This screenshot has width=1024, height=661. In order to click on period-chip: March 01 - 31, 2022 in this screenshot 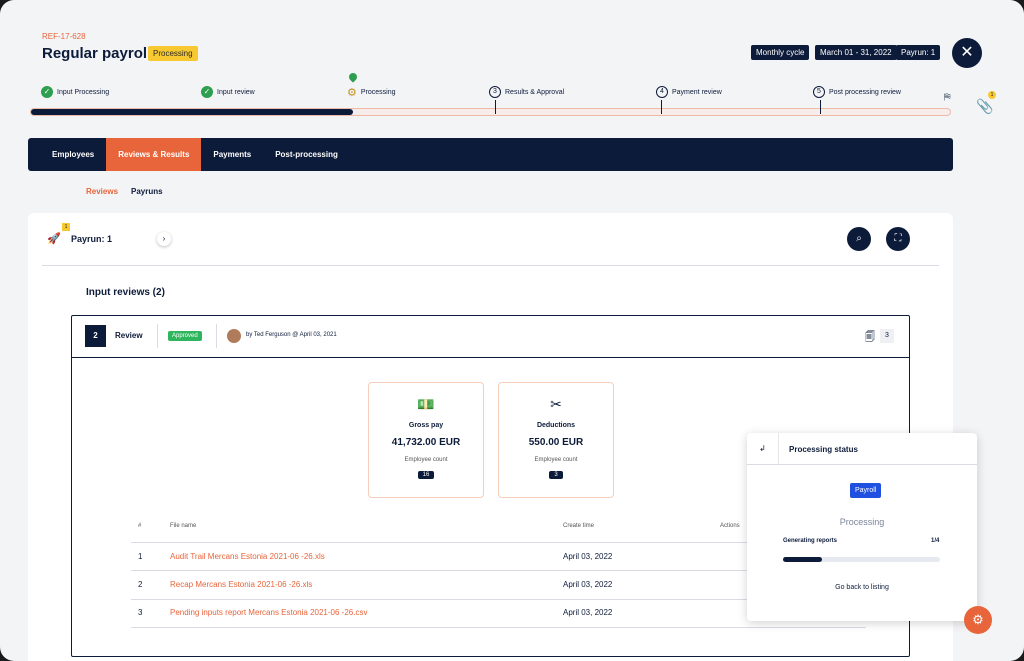, I will do `click(856, 52)`.